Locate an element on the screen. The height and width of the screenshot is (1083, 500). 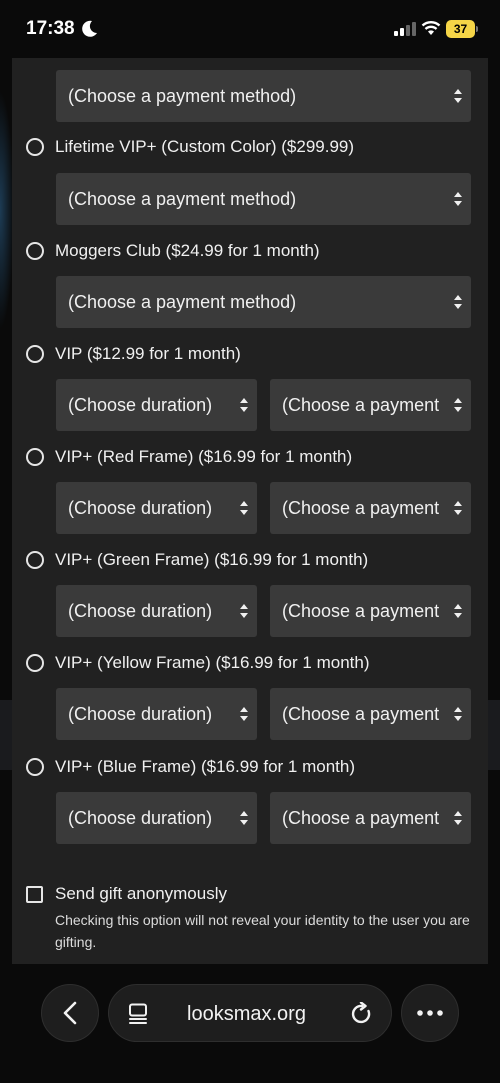
anonymous-checkbox is located at coordinates (34, 894).